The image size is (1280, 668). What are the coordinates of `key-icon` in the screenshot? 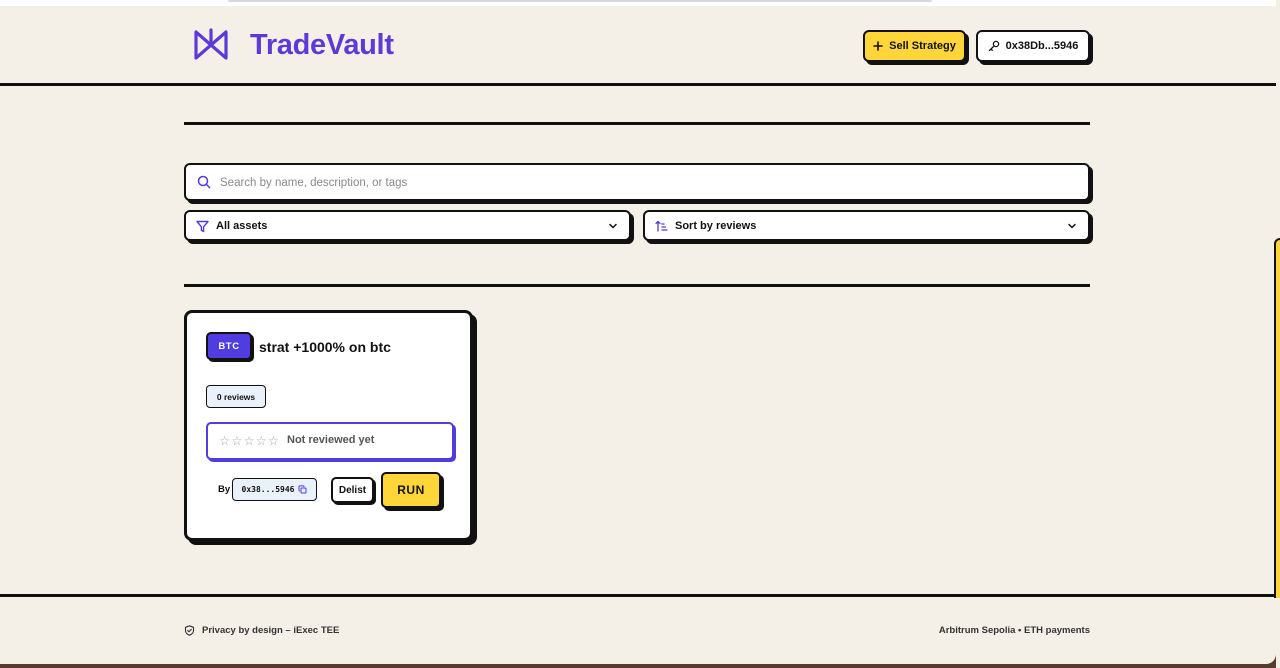 It's located at (993, 46).